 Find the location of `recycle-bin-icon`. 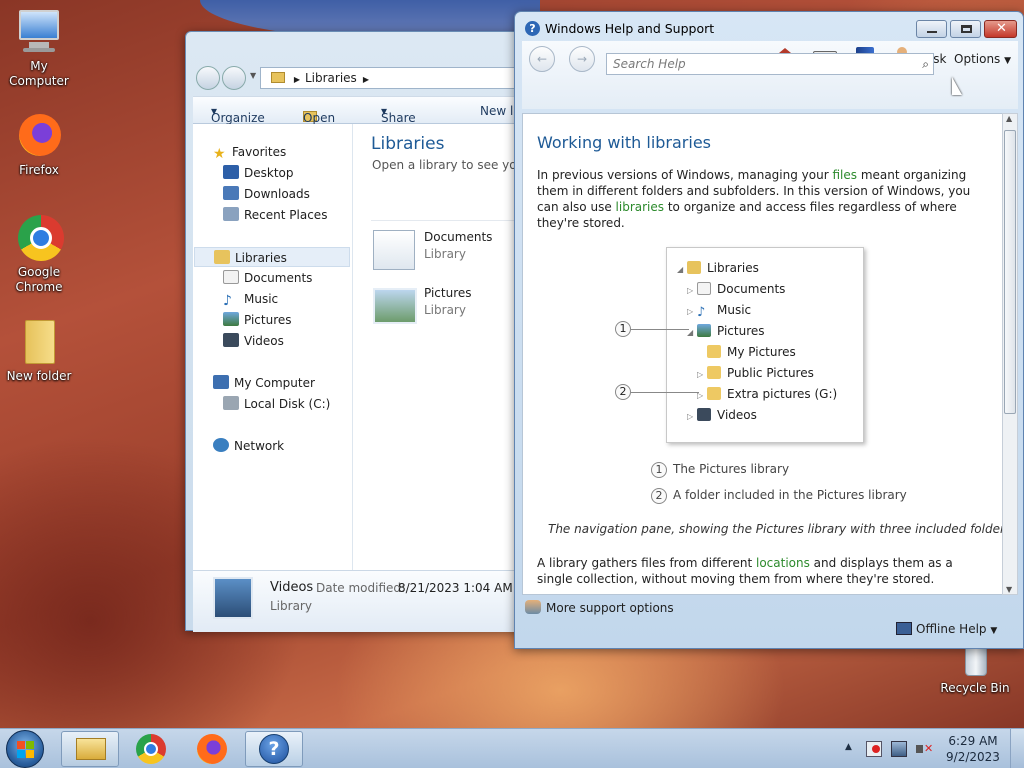

recycle-bin-icon is located at coordinates (975, 663).